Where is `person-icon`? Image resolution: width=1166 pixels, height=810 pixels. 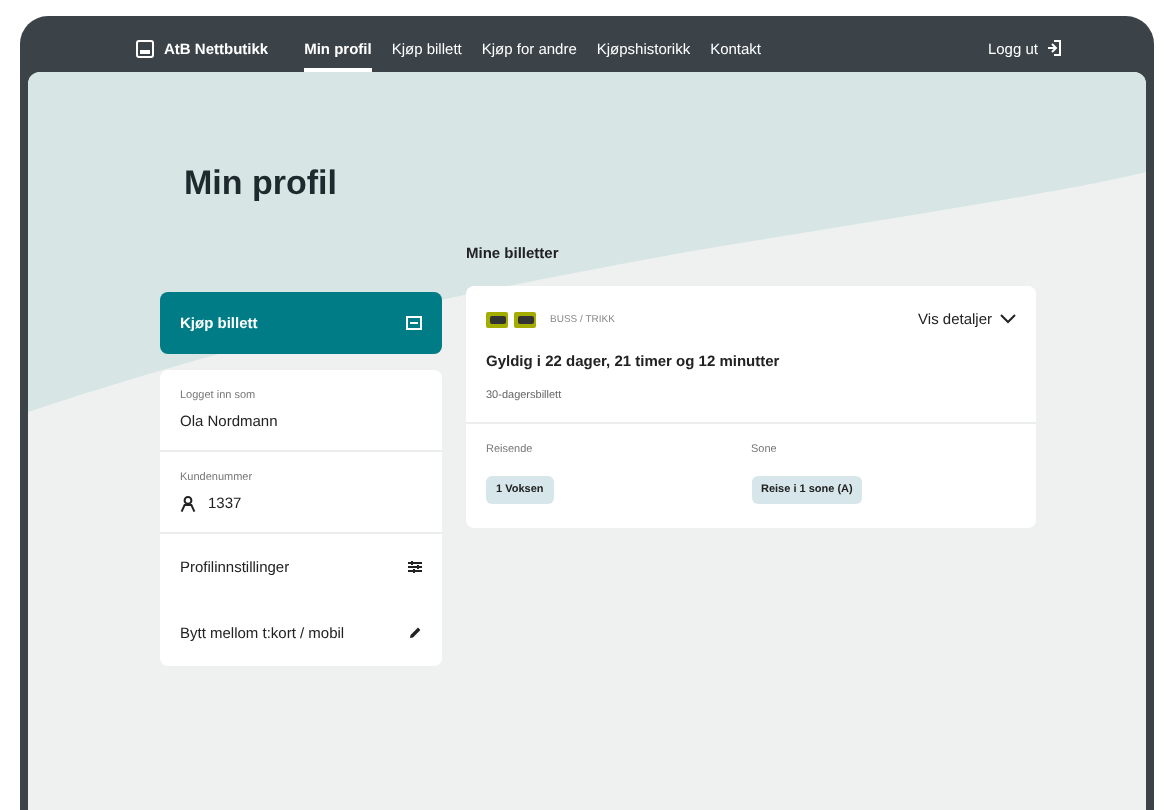 person-icon is located at coordinates (188, 503).